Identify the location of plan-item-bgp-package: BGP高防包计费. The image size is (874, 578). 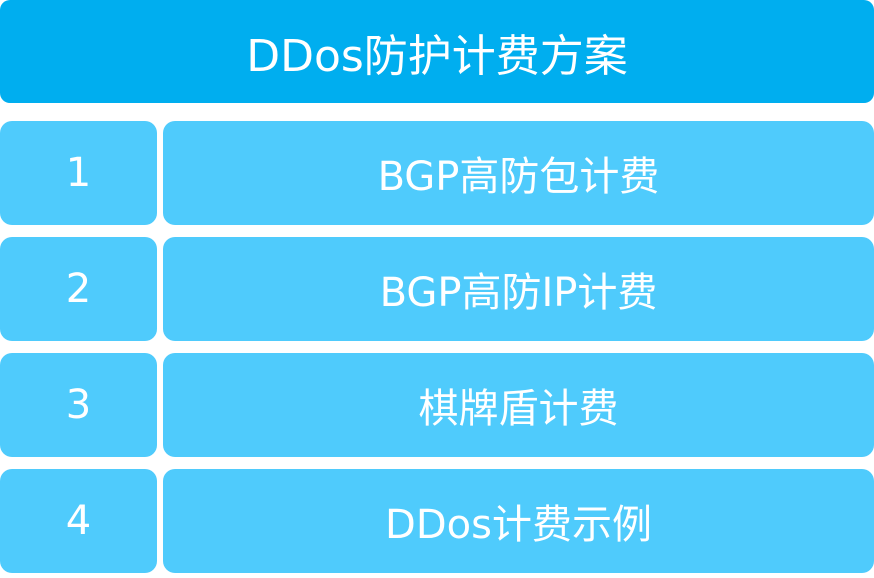
(518, 173).